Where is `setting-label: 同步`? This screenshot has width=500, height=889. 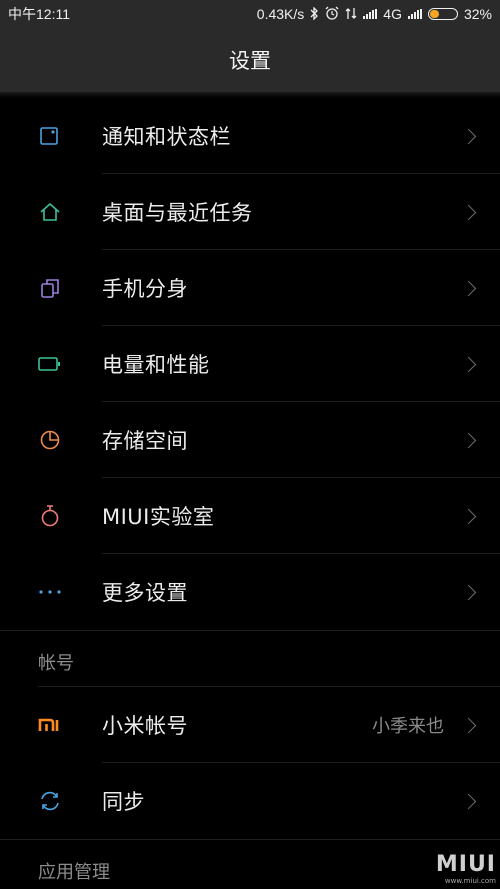 setting-label: 同步 is located at coordinates (123, 802).